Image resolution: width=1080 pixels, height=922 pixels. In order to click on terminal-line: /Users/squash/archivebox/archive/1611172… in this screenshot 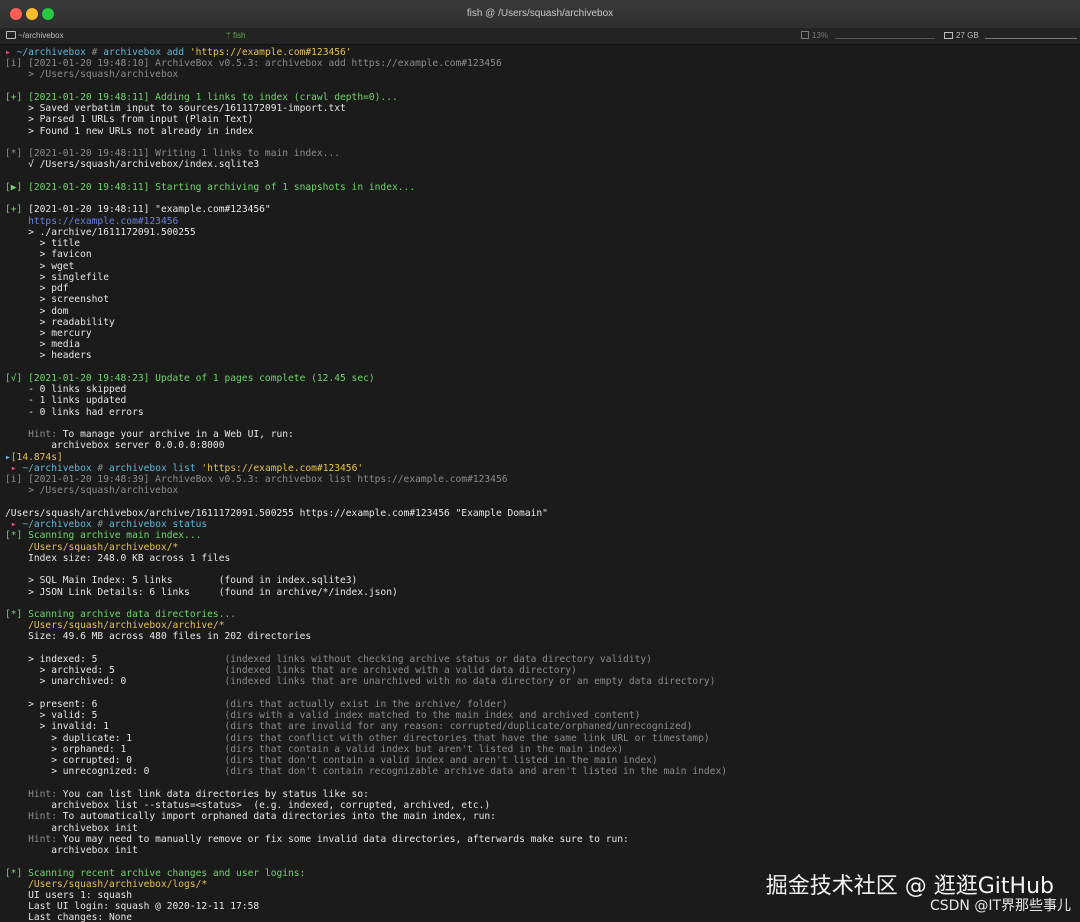, I will do `click(276, 513)`.